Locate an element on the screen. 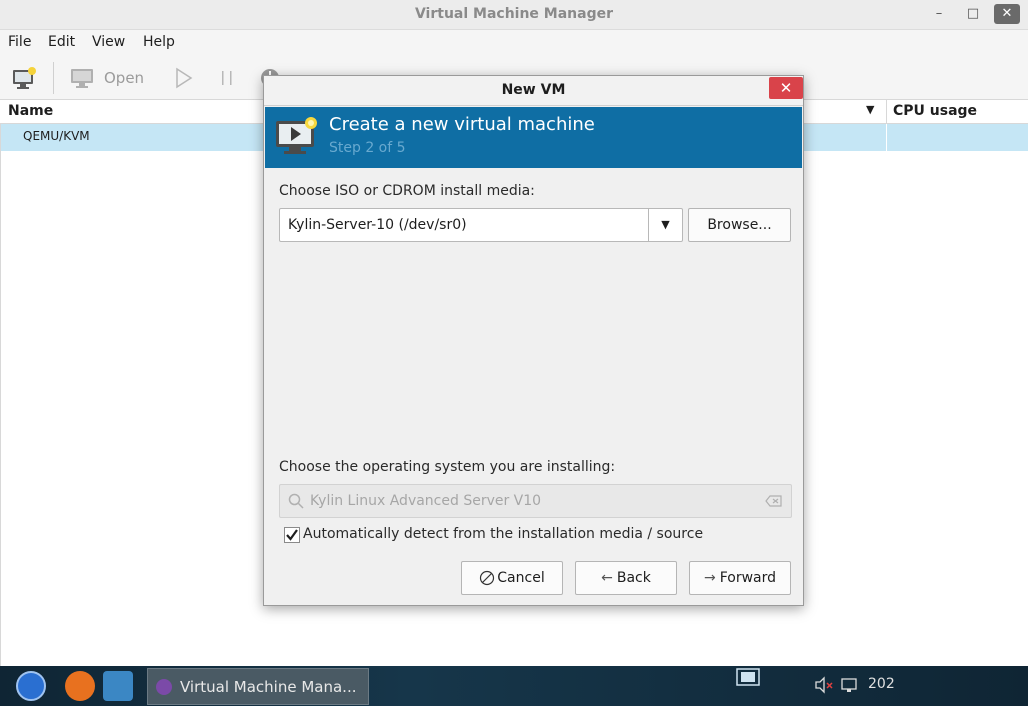 The width and height of the screenshot is (1028, 706). open-label: Open is located at coordinates (124, 78).